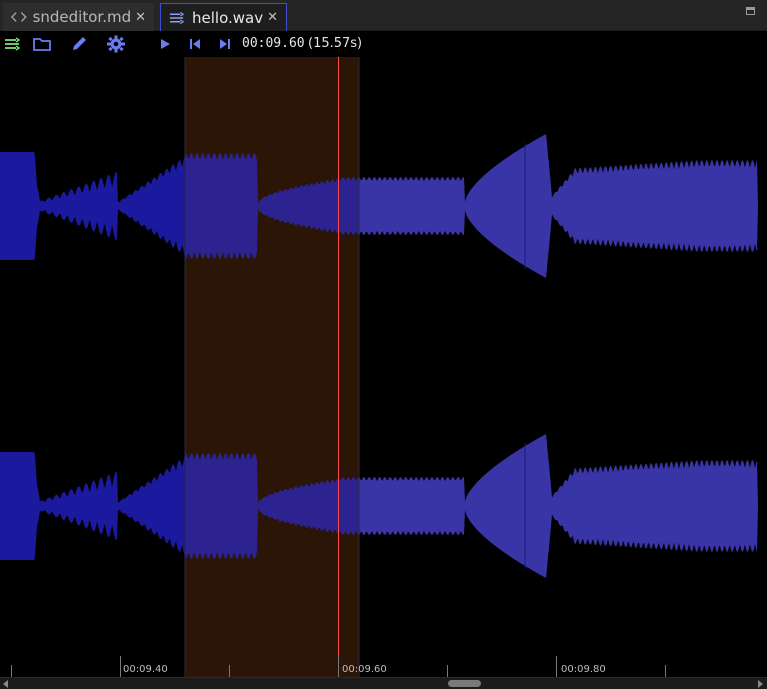  What do you see at coordinates (19, 17) in the screenshot?
I see `code-icon` at bounding box center [19, 17].